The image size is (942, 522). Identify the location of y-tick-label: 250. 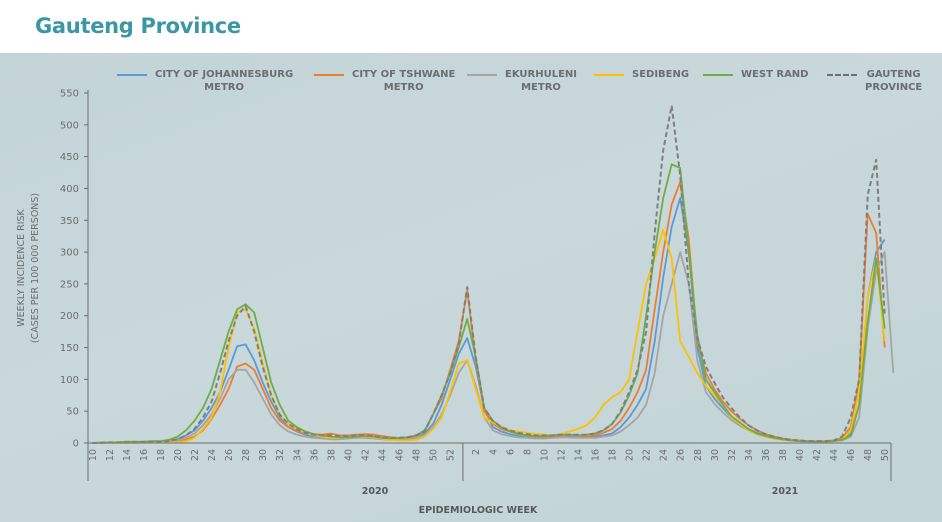
(69, 284).